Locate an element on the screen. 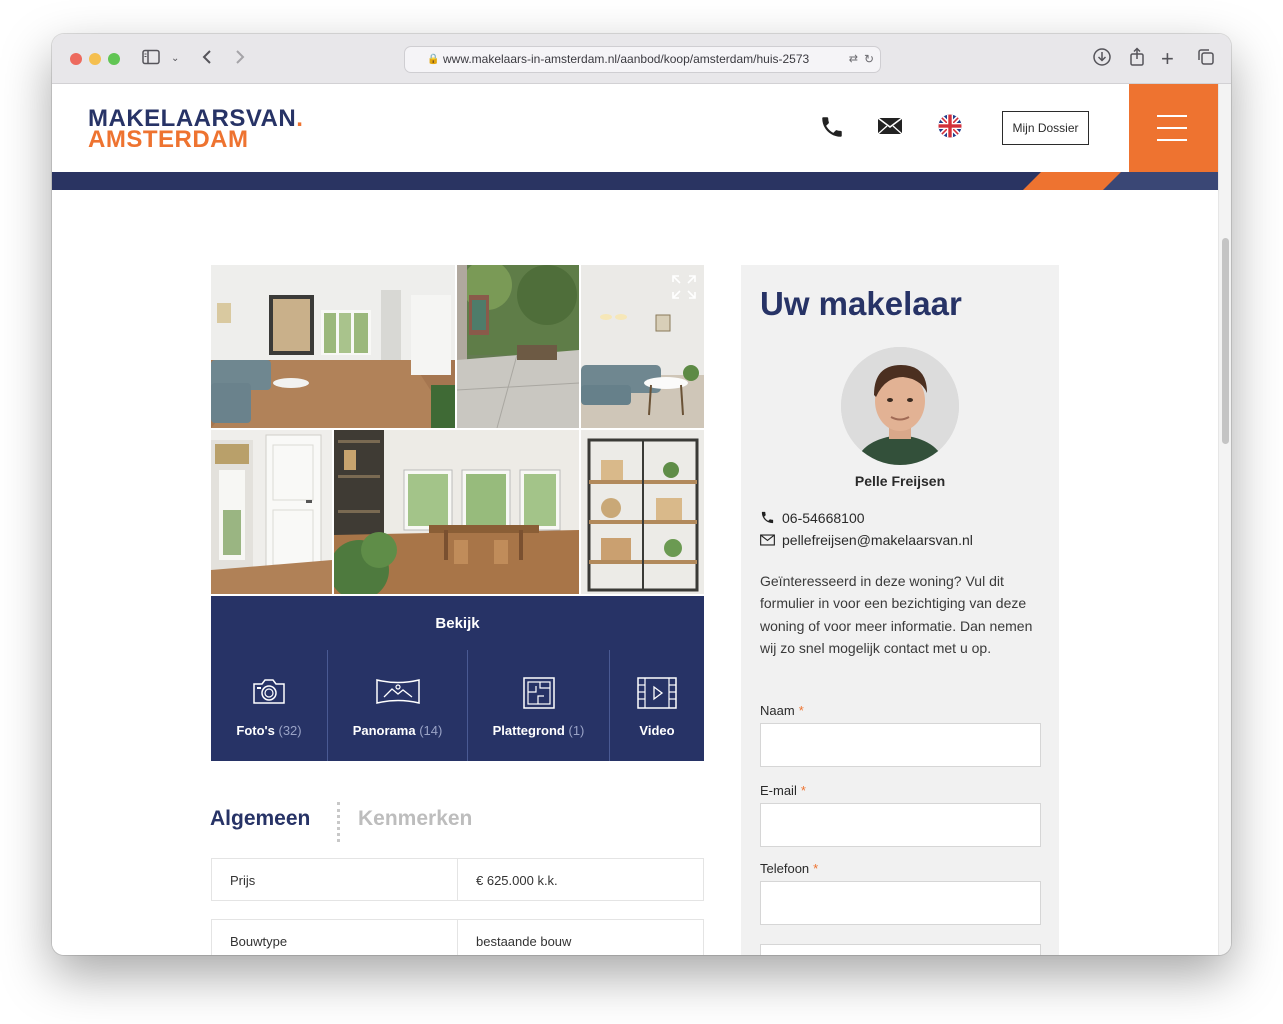 The width and height of the screenshot is (1283, 1024). photos-button: Foto's (32) is located at coordinates (269, 705).